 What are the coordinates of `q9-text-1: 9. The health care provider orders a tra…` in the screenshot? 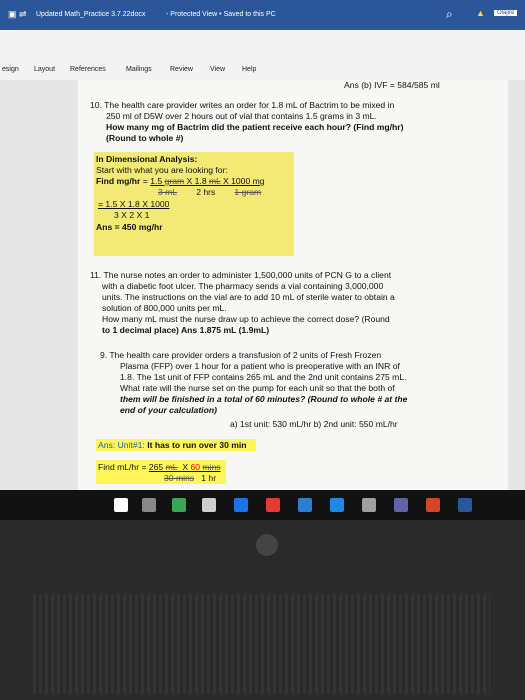 It's located at (241, 355).